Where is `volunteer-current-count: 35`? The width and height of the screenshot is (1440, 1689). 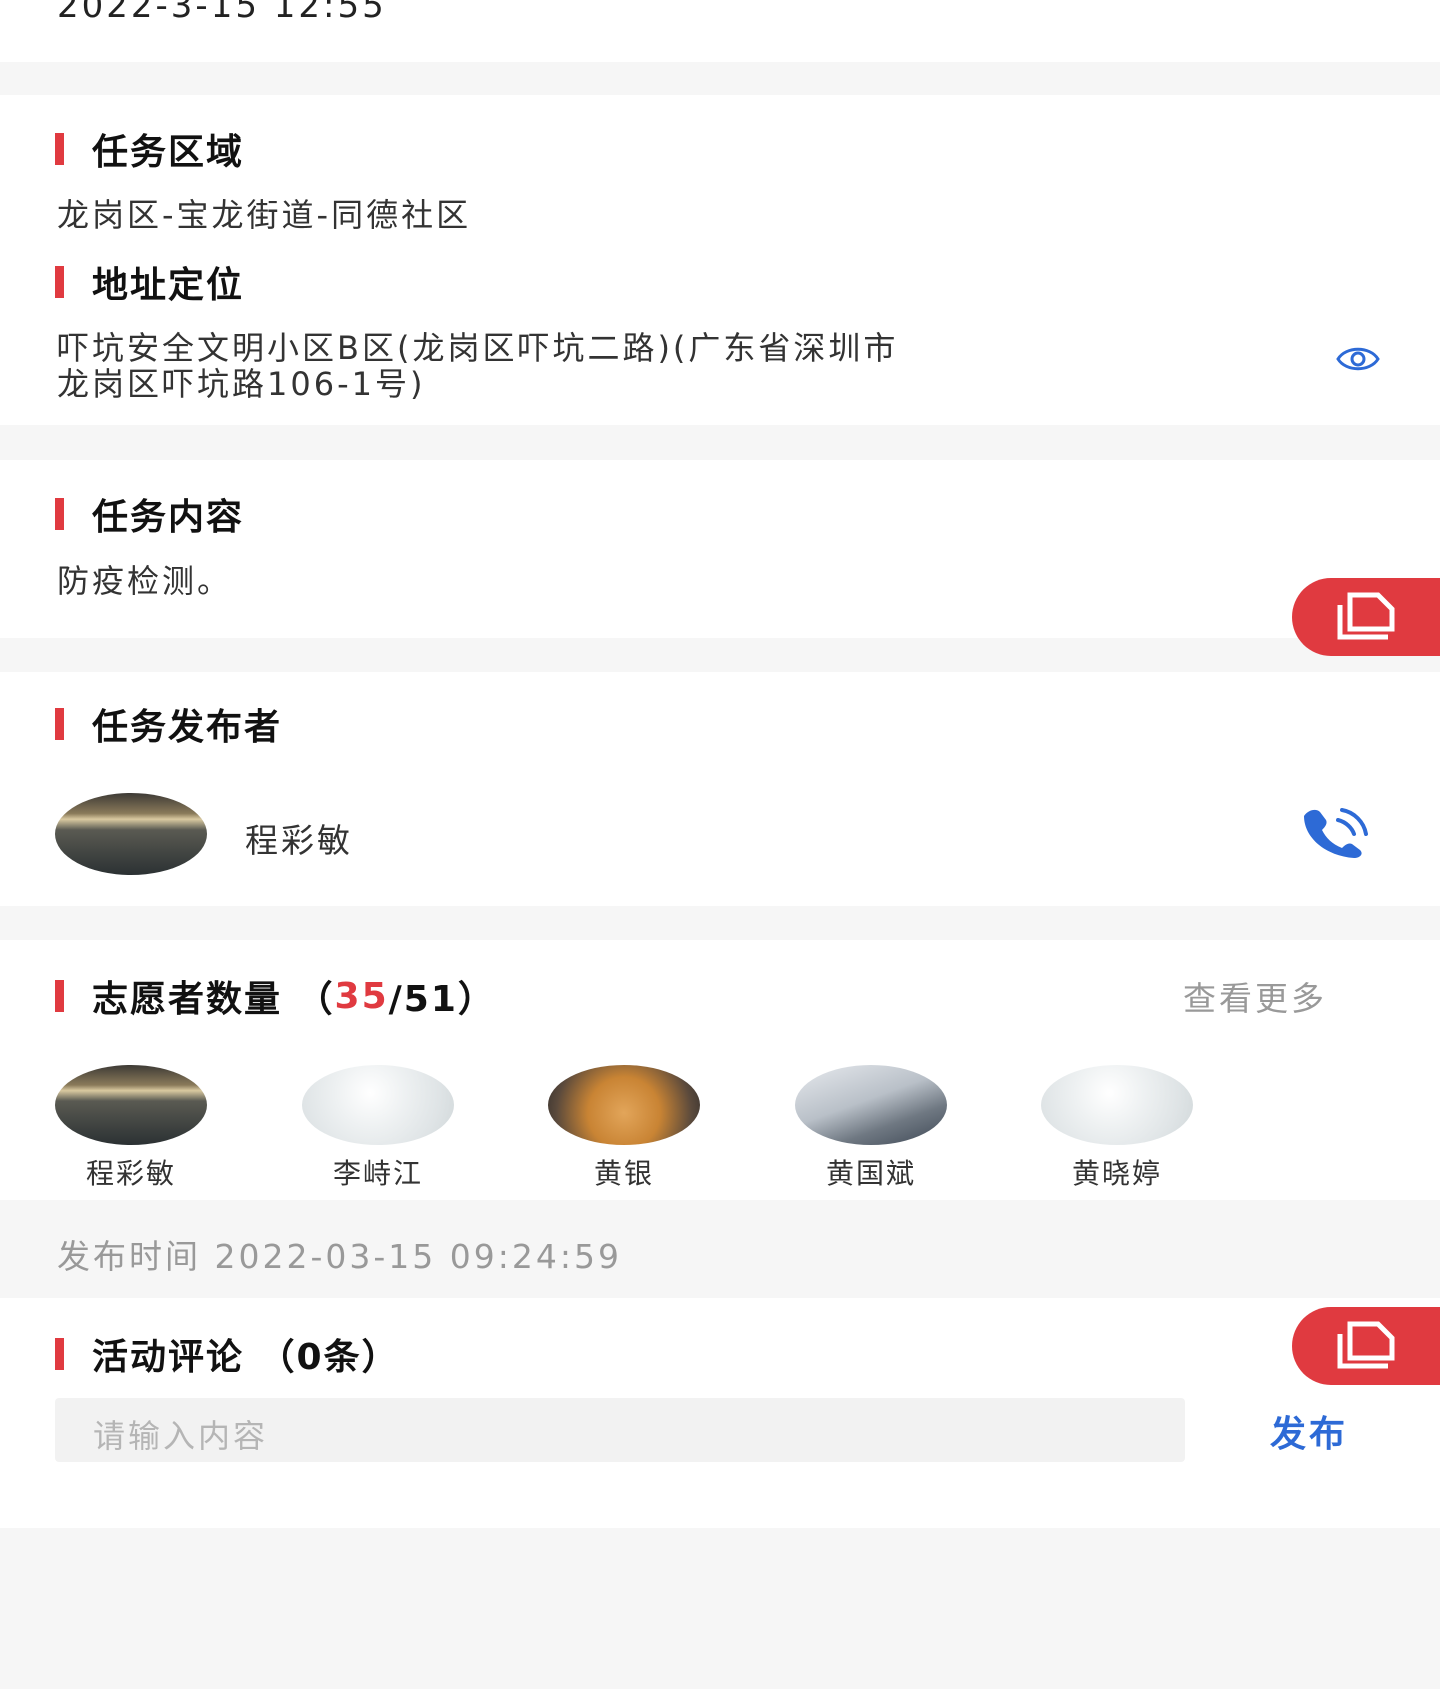 volunteer-current-count: 35 is located at coordinates (361, 996).